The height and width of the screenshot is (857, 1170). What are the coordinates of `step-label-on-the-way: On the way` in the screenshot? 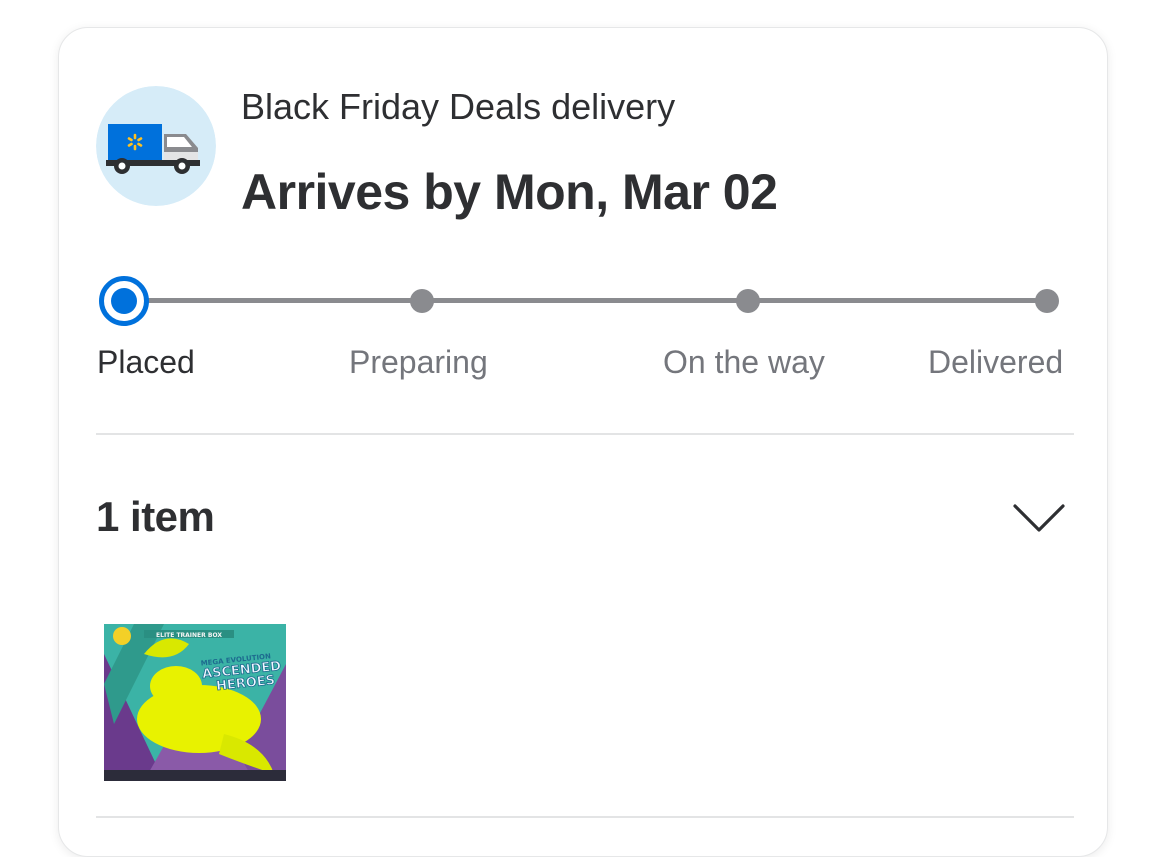 It's located at (744, 362).